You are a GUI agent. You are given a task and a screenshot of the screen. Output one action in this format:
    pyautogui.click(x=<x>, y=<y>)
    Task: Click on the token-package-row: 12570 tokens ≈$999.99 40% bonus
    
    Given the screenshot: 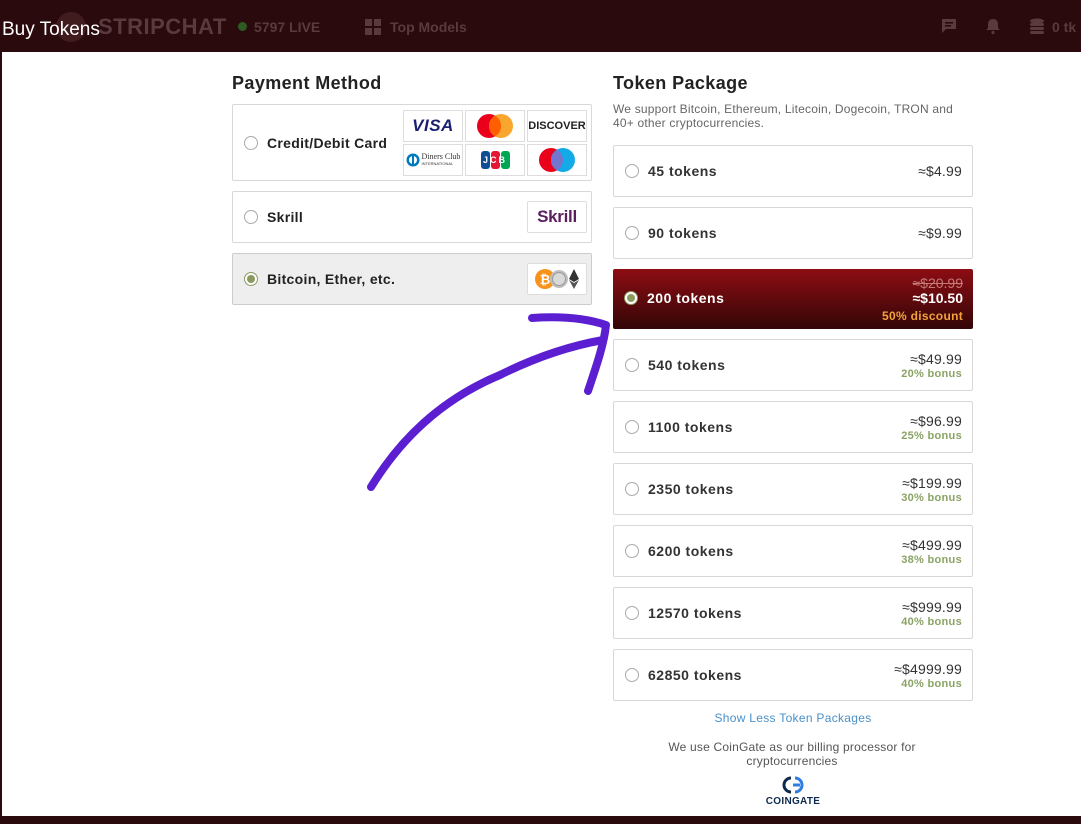 What is the action you would take?
    pyautogui.click(x=793, y=613)
    